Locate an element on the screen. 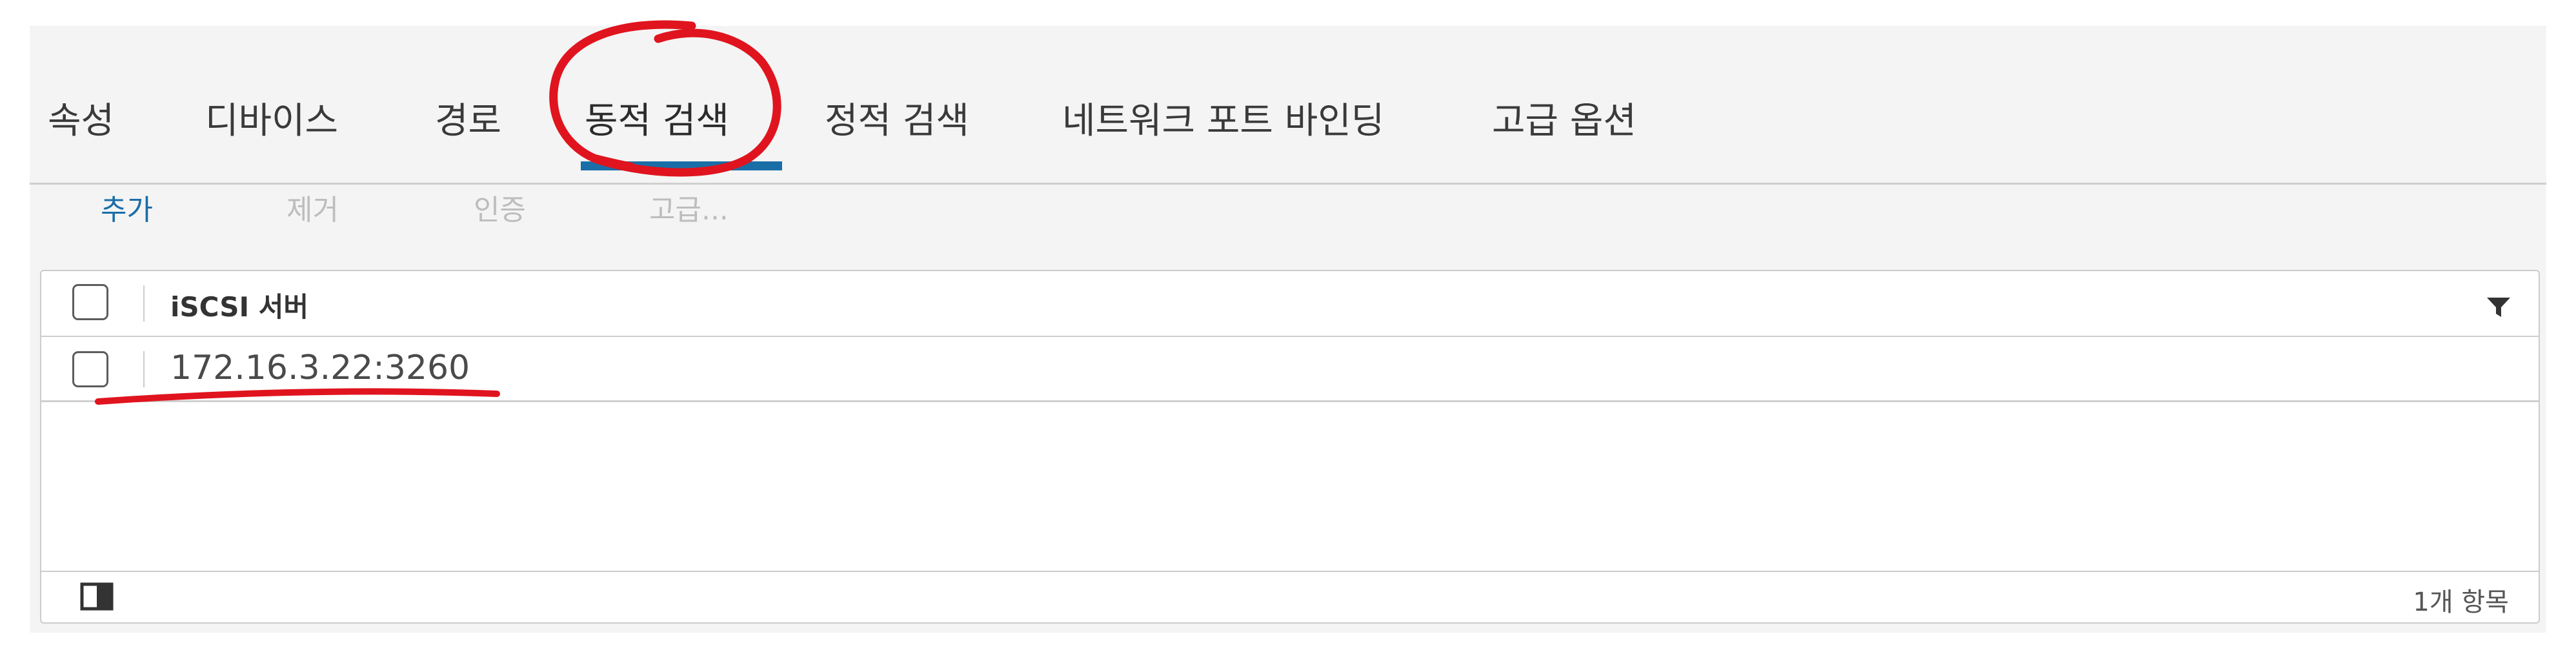 The image size is (2576, 663). column-header-iscsi-server: iSCSI 서버 is located at coordinates (239, 305).